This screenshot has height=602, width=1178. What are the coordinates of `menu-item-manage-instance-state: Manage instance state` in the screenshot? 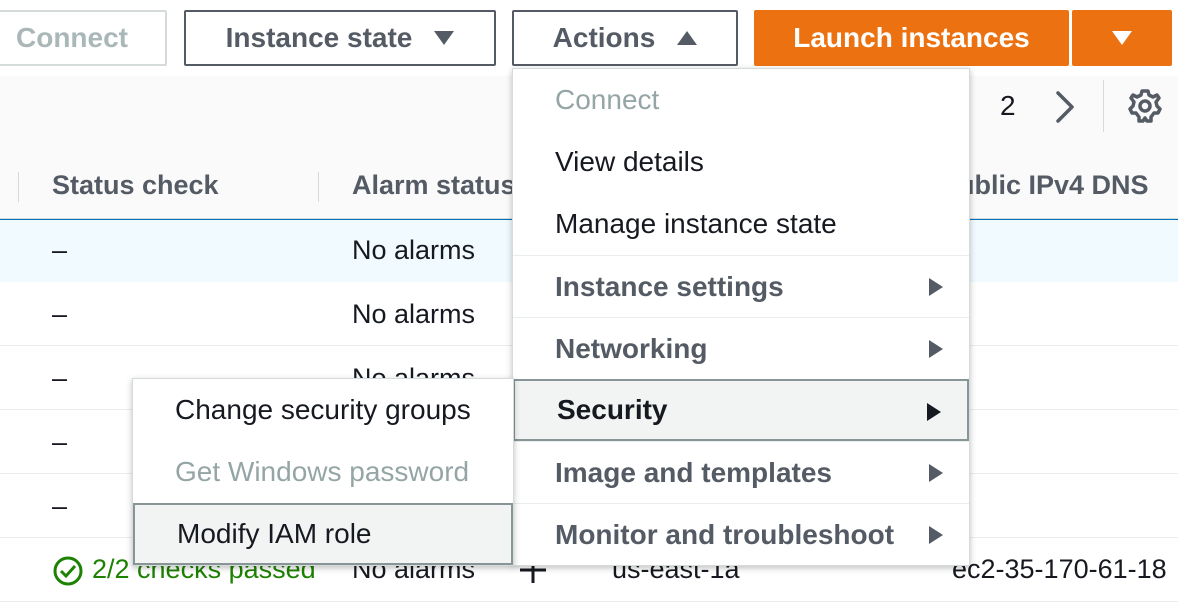 It's located at (741, 224).